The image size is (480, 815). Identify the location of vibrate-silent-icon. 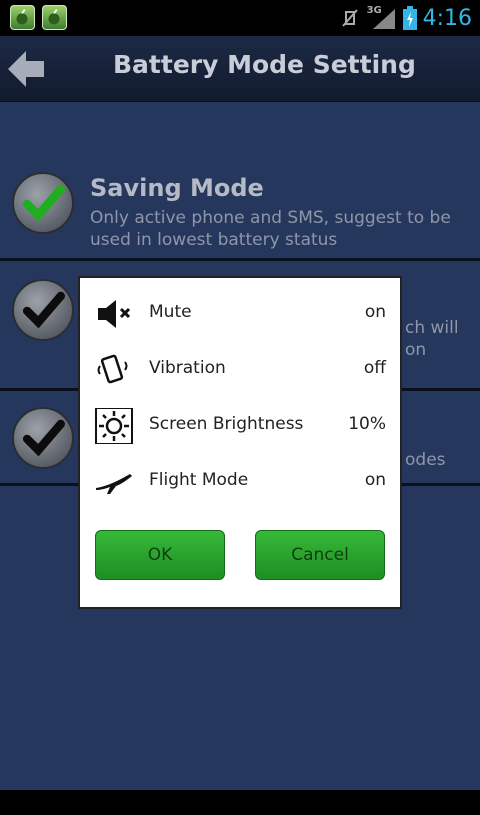
(349, 18).